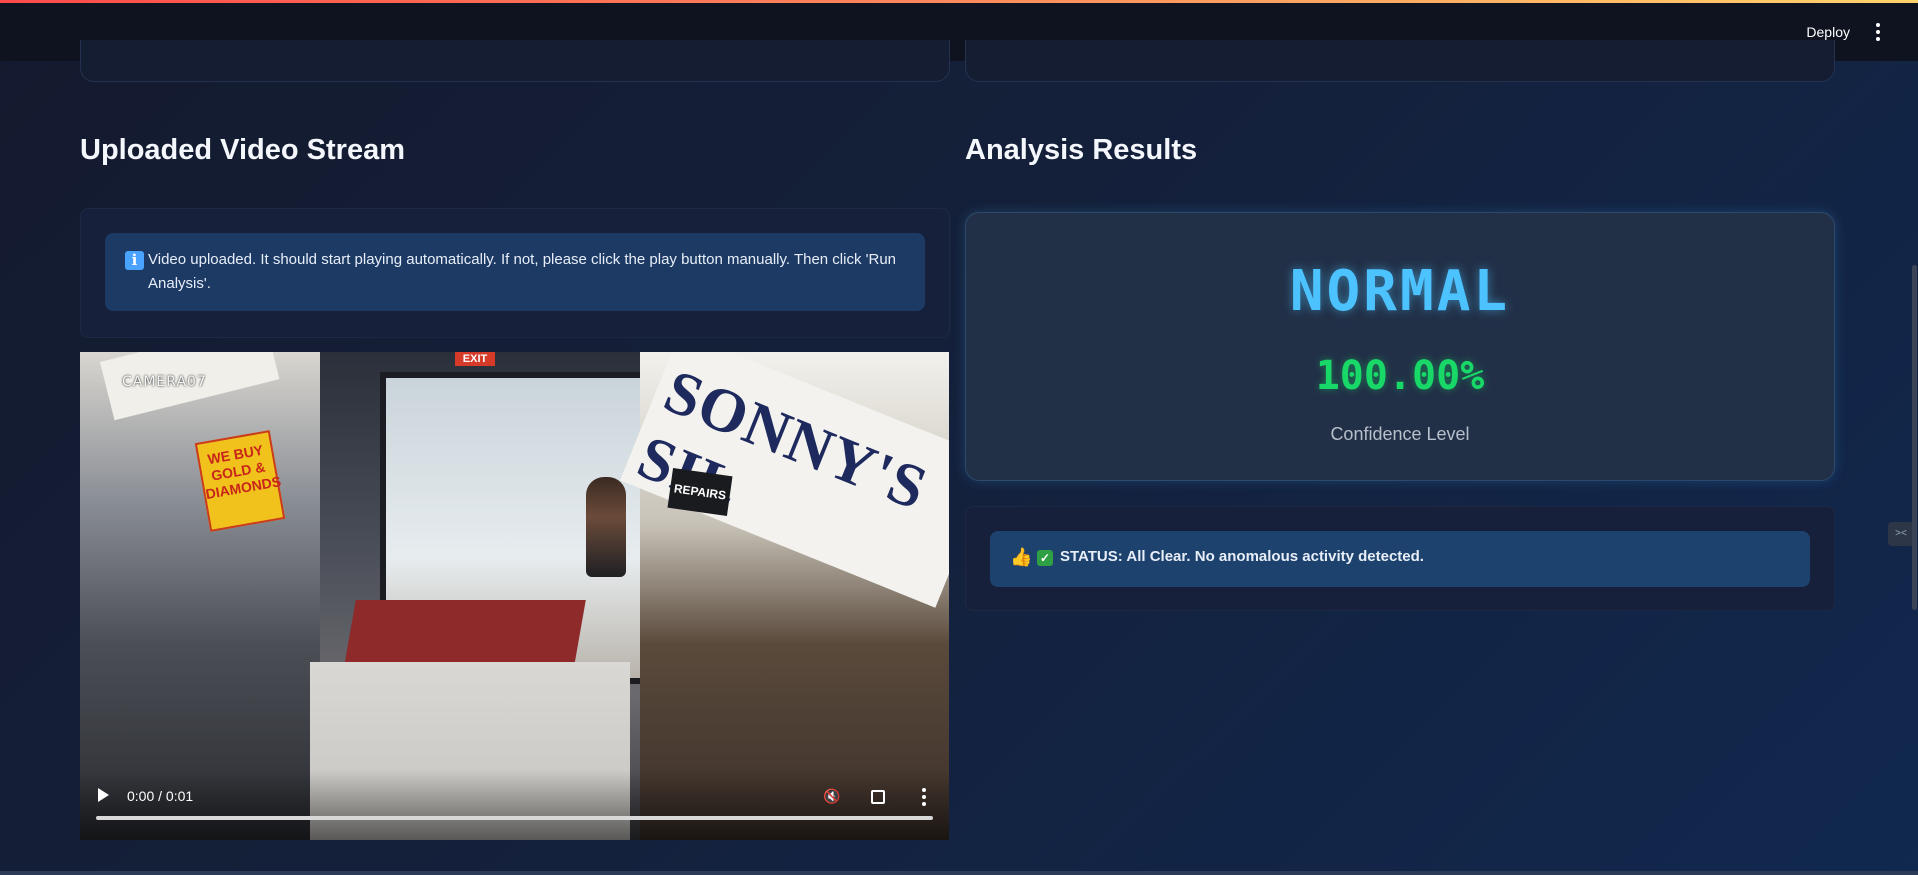  I want to click on video-scene-repairs-sign: REPAIRS, so click(700, 492).